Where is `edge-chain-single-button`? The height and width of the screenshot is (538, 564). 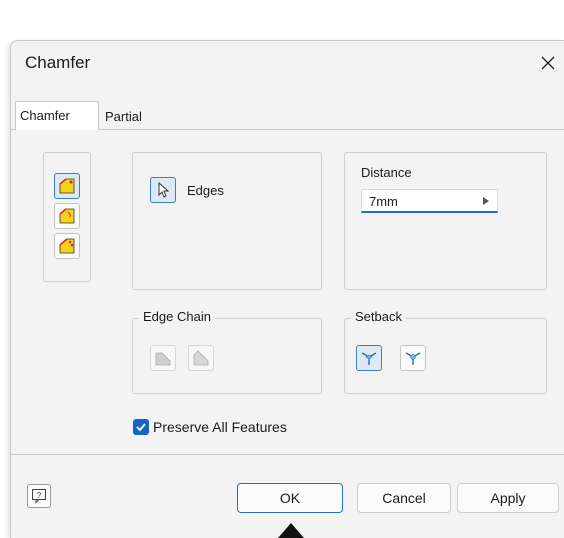 edge-chain-single-button is located at coordinates (201, 358).